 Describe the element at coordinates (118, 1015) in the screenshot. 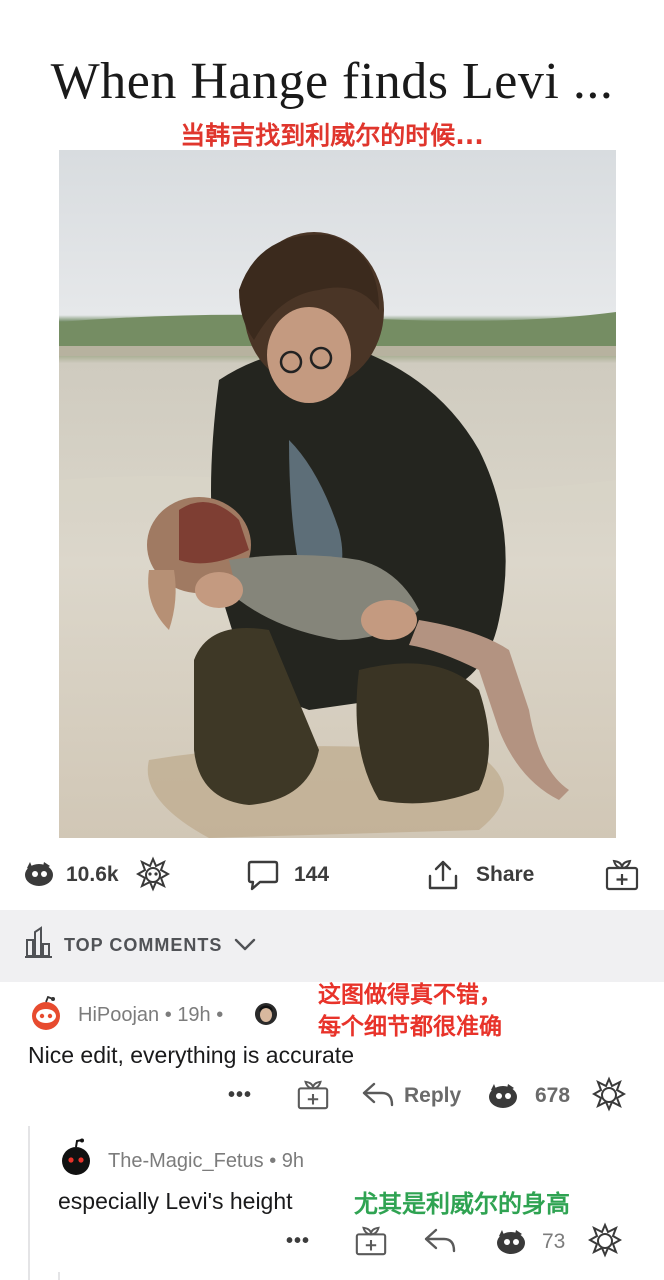

I see `comment-author: HiPoojan` at that location.